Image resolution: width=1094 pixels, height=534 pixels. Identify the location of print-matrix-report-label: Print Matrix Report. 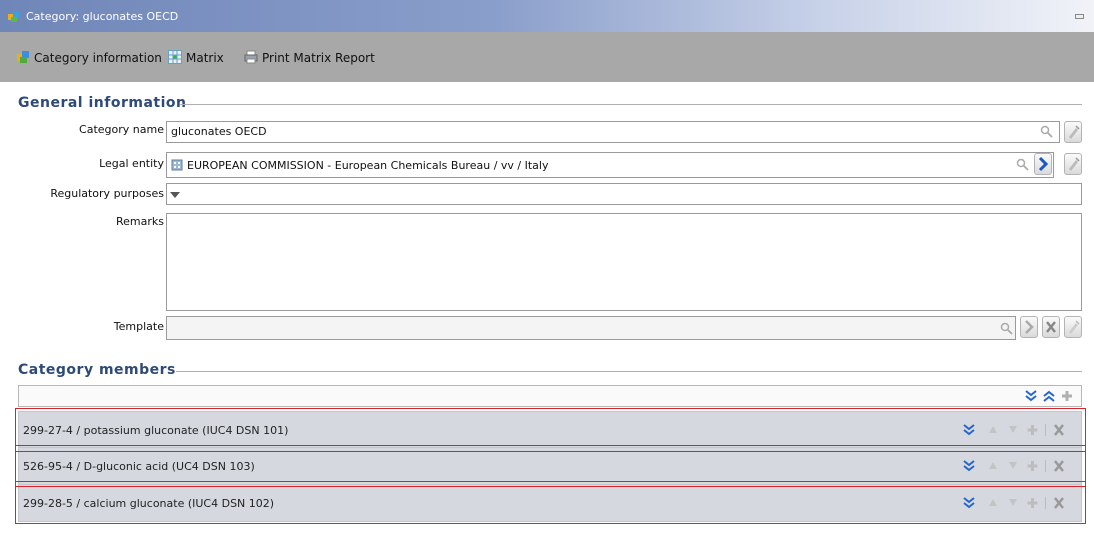
(318, 58).